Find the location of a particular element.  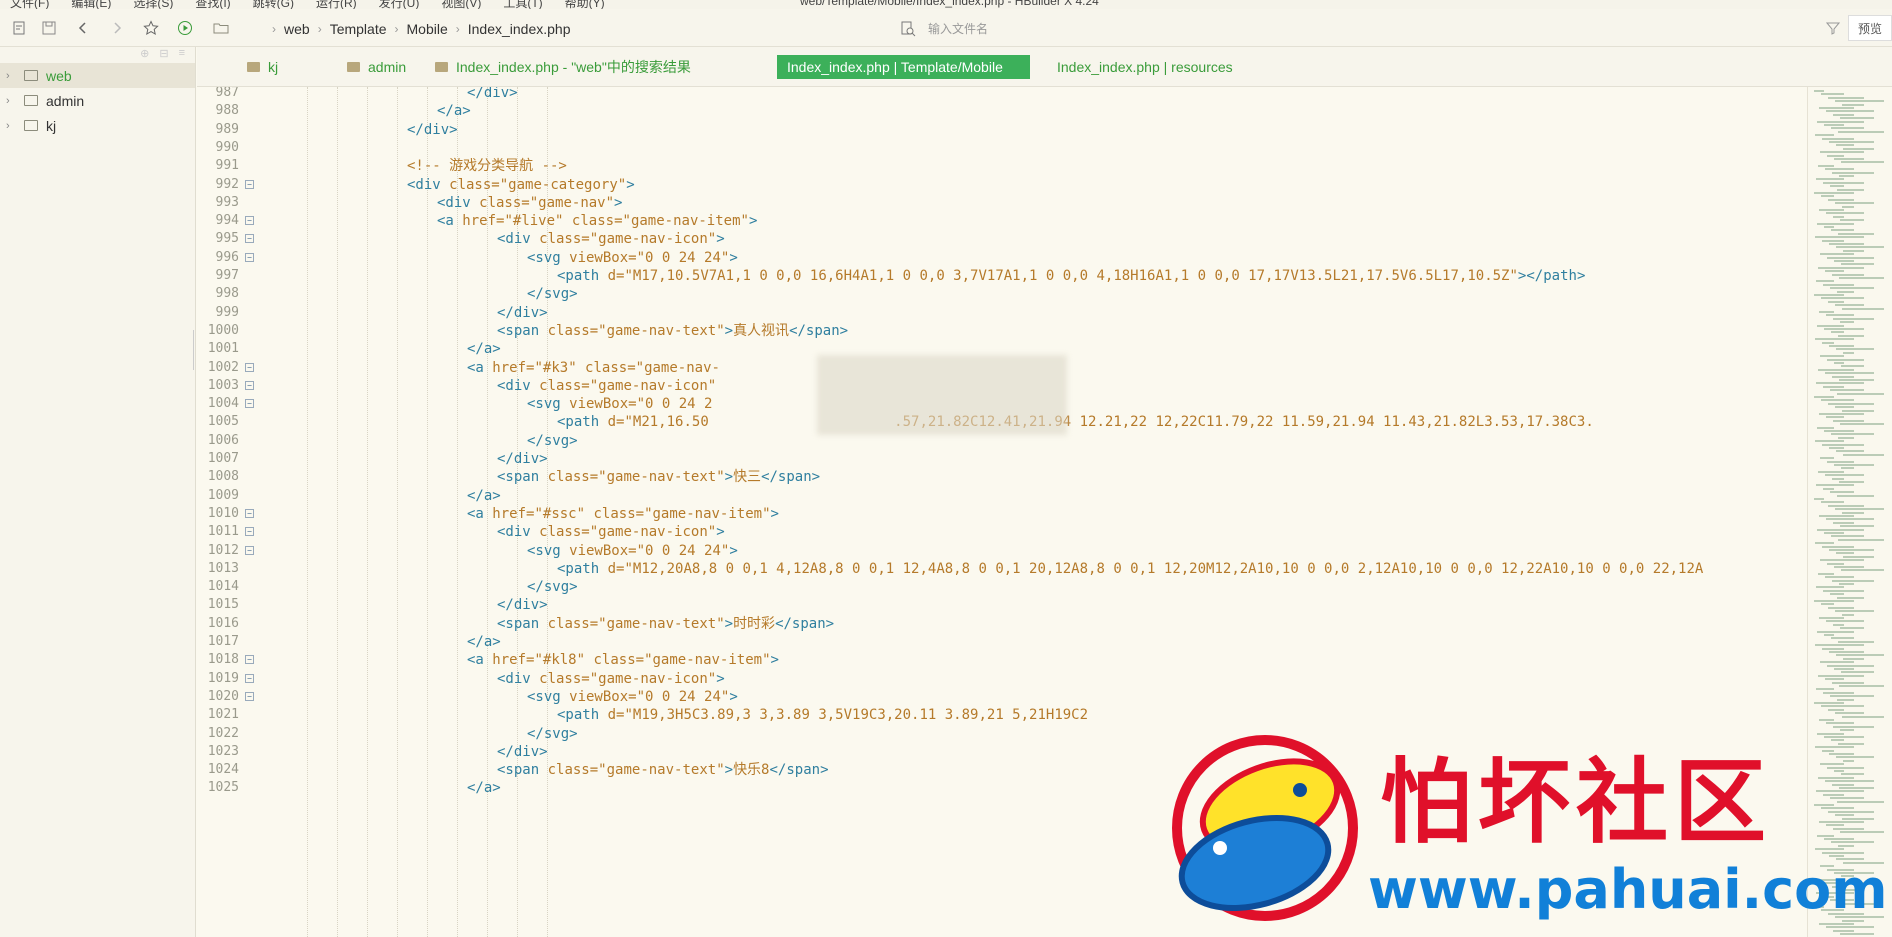

breadcrumb-item: web is located at coordinates (297, 29).